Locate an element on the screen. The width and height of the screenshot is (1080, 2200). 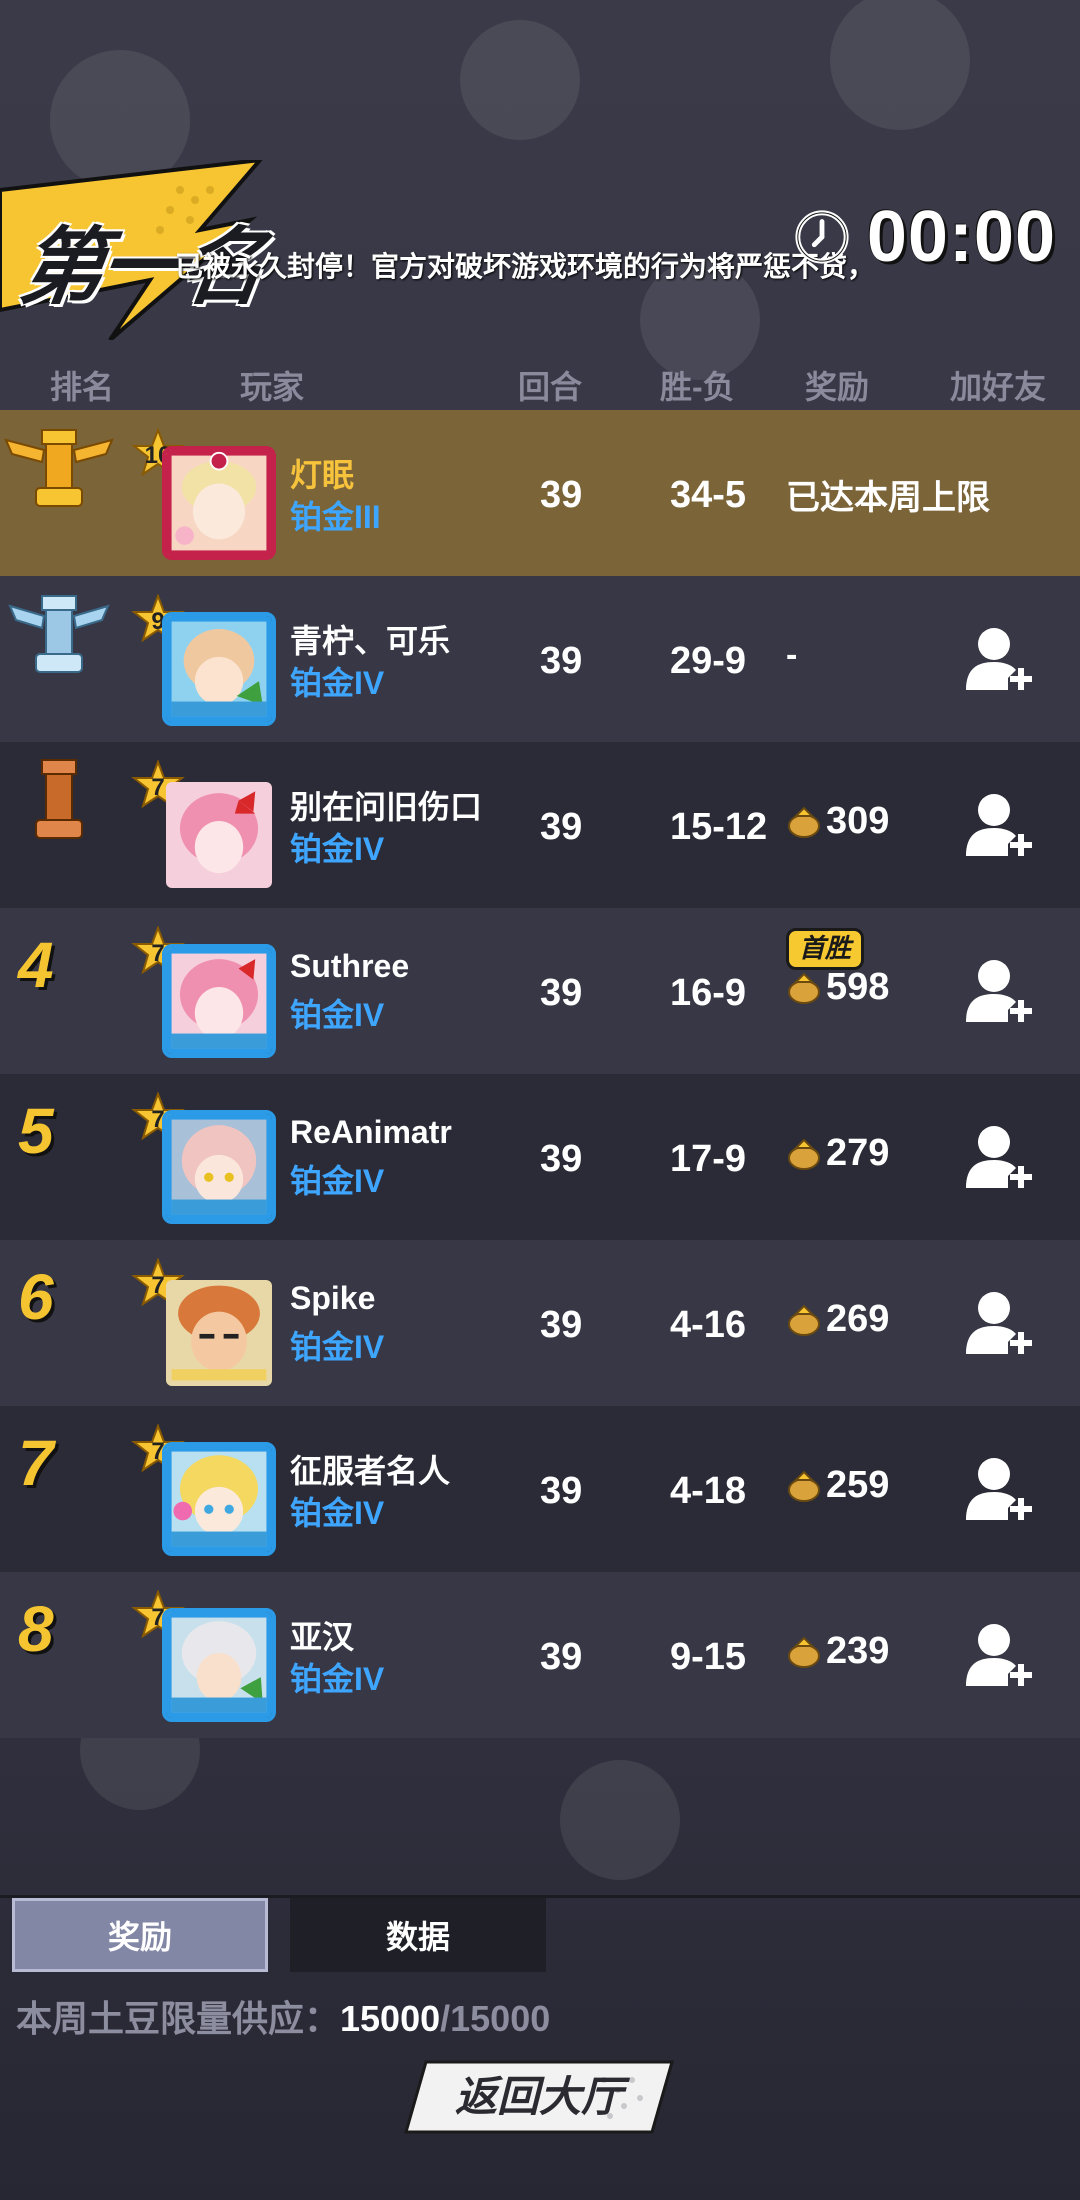
player-name: 亚汉 is located at coordinates (322, 1637).